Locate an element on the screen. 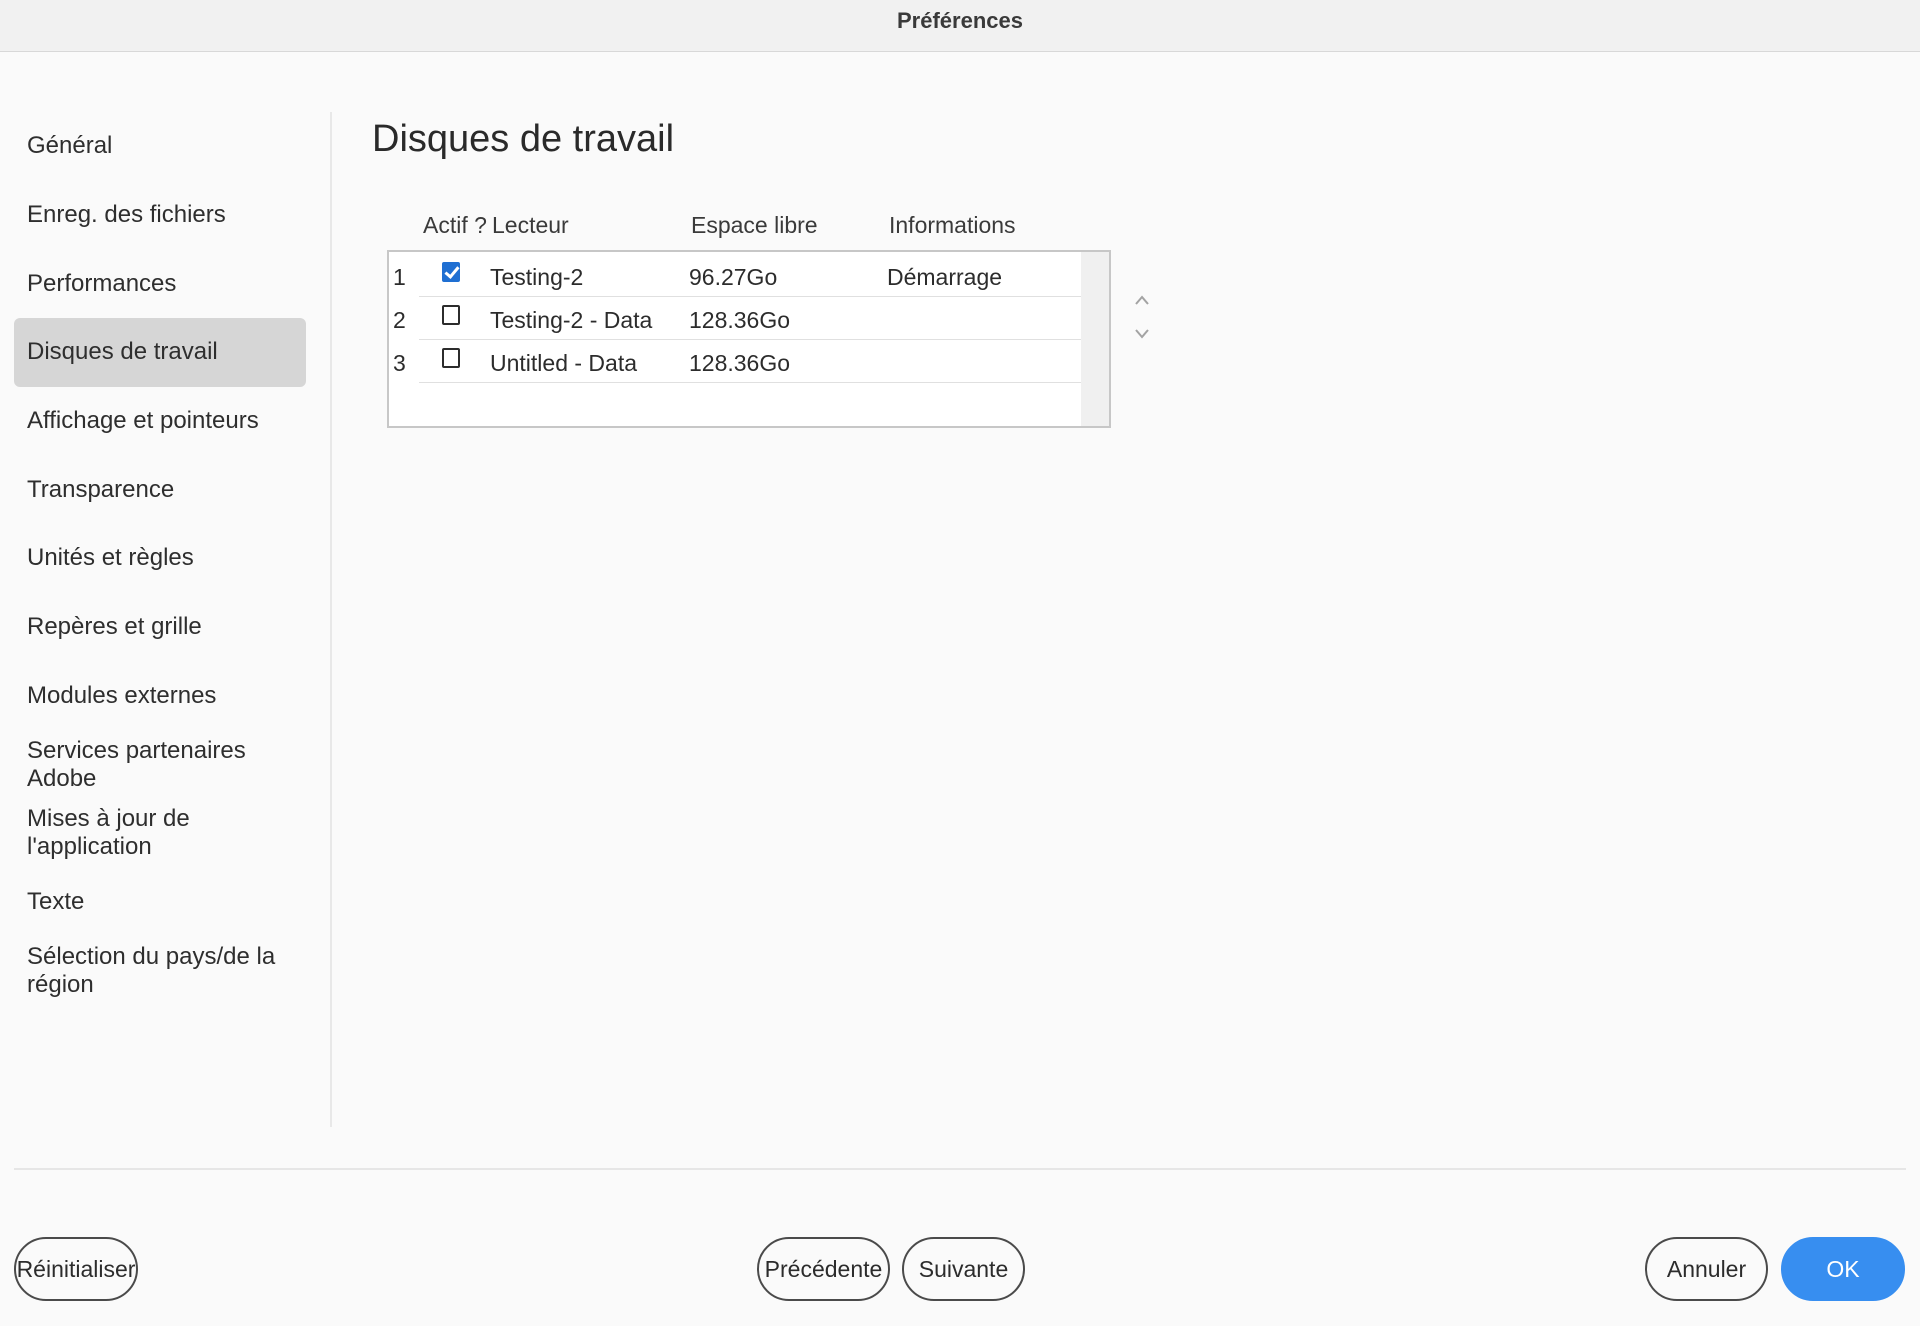  reset-button: Réinitialiser is located at coordinates (76, 1269).